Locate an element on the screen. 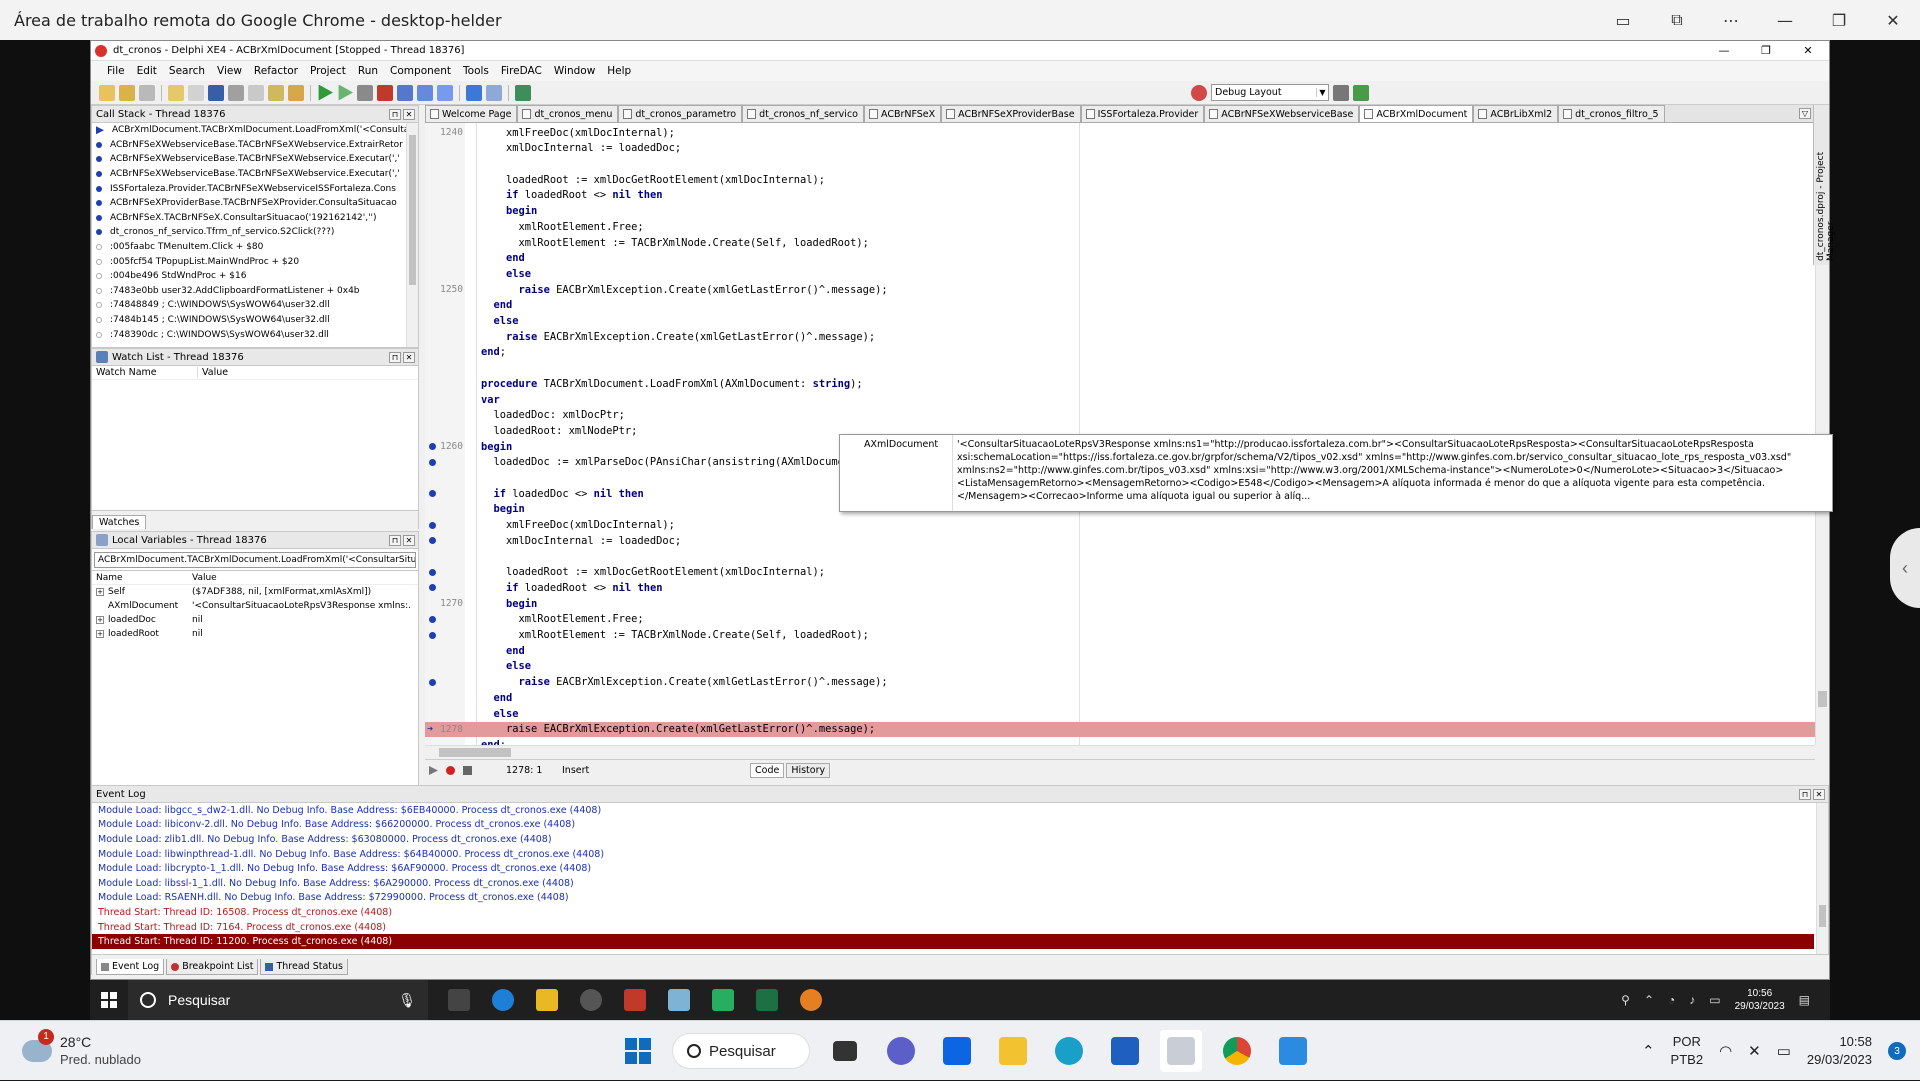  edge-button is located at coordinates (1069, 1051).